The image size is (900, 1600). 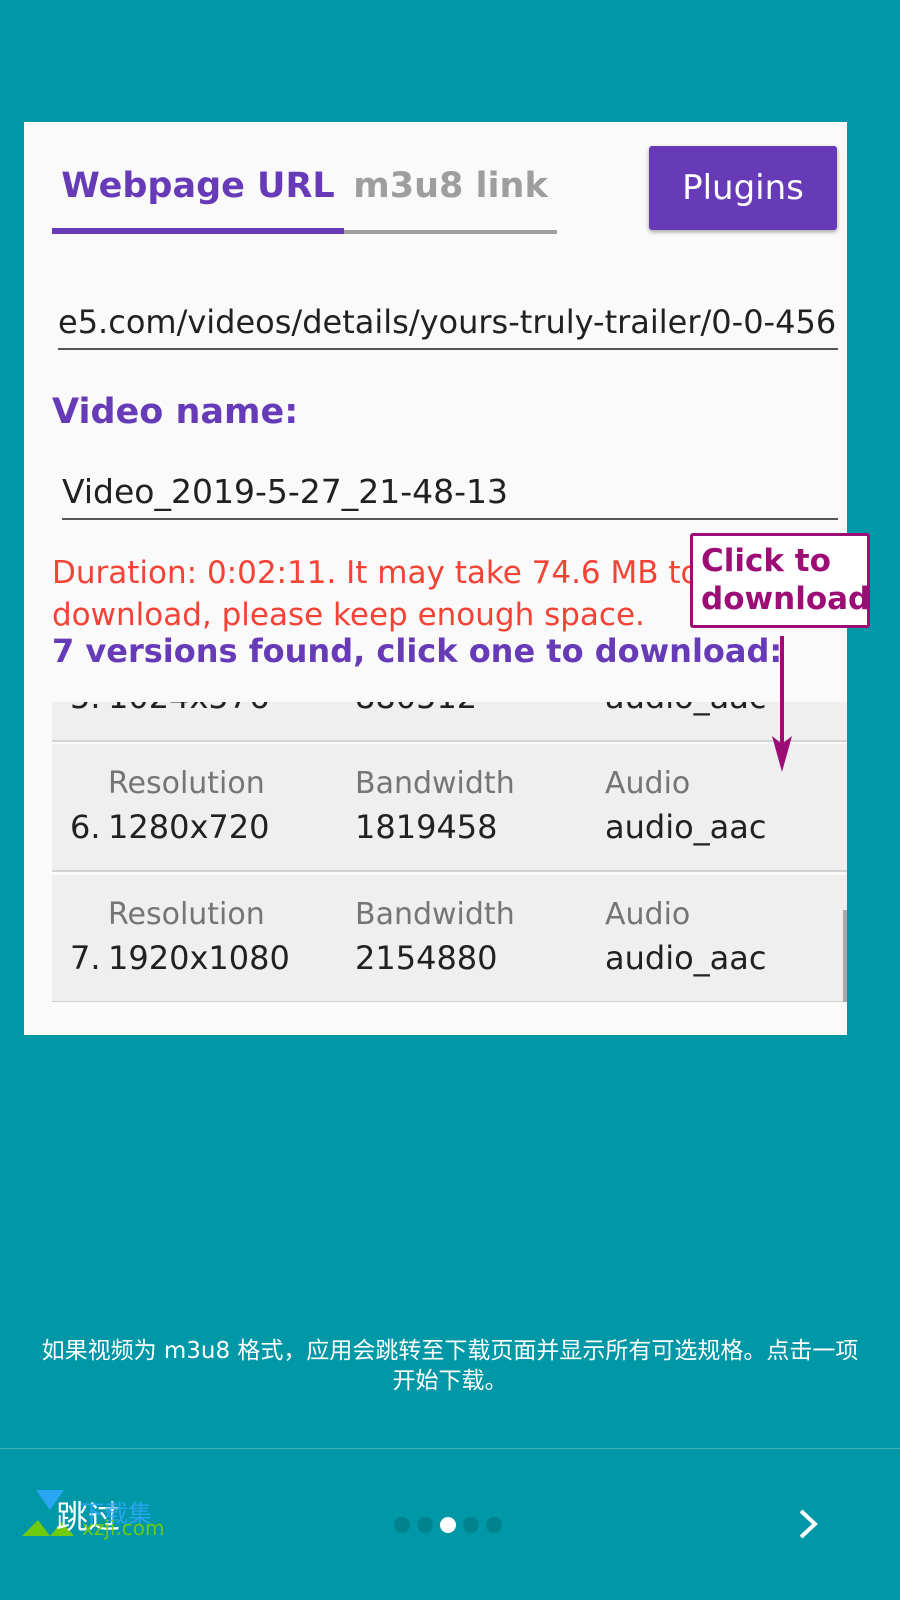 What do you see at coordinates (188, 709) in the screenshot?
I see `resolution-value: 1024x576` at bounding box center [188, 709].